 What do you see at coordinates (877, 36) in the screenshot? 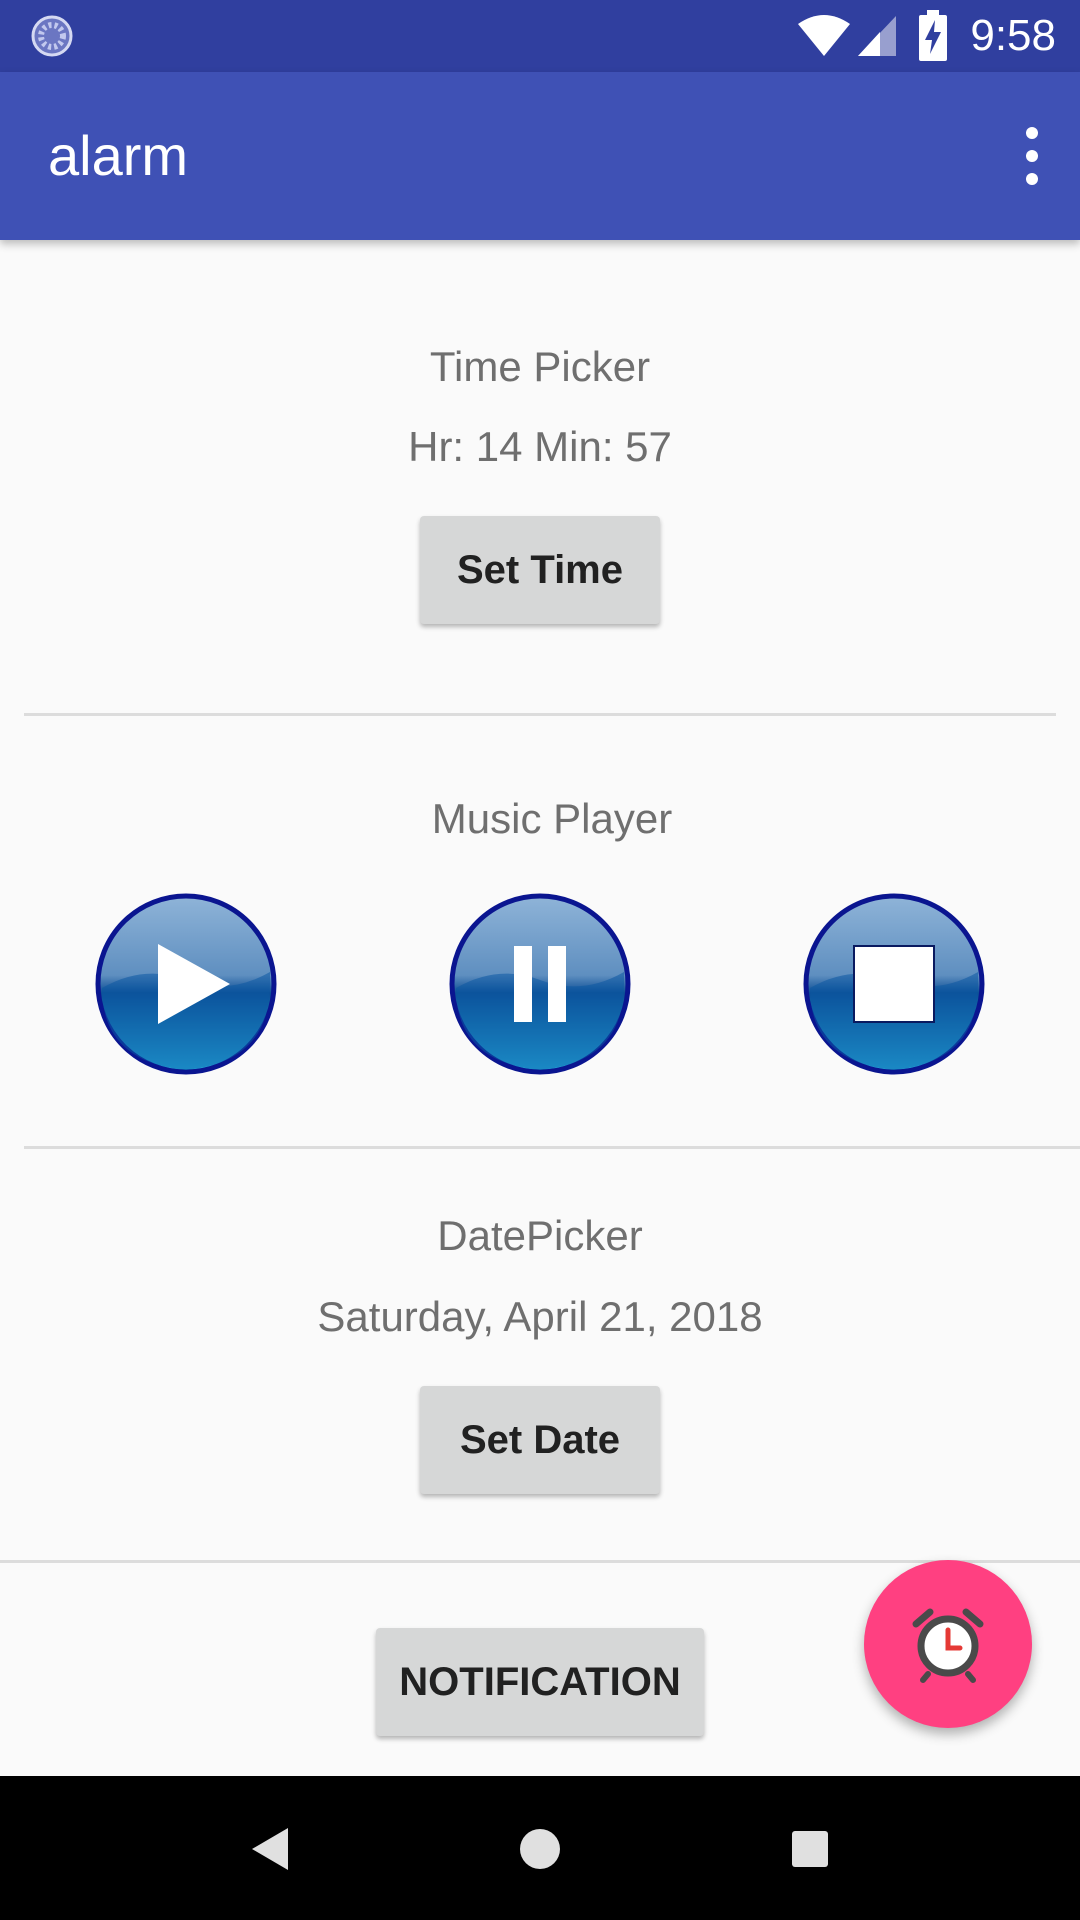
I see `cell-signal-icon` at bounding box center [877, 36].